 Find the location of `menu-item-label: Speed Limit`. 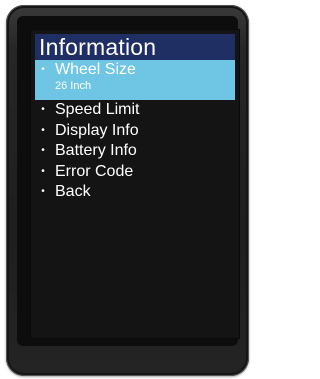

menu-item-label: Speed Limit is located at coordinates (97, 109).